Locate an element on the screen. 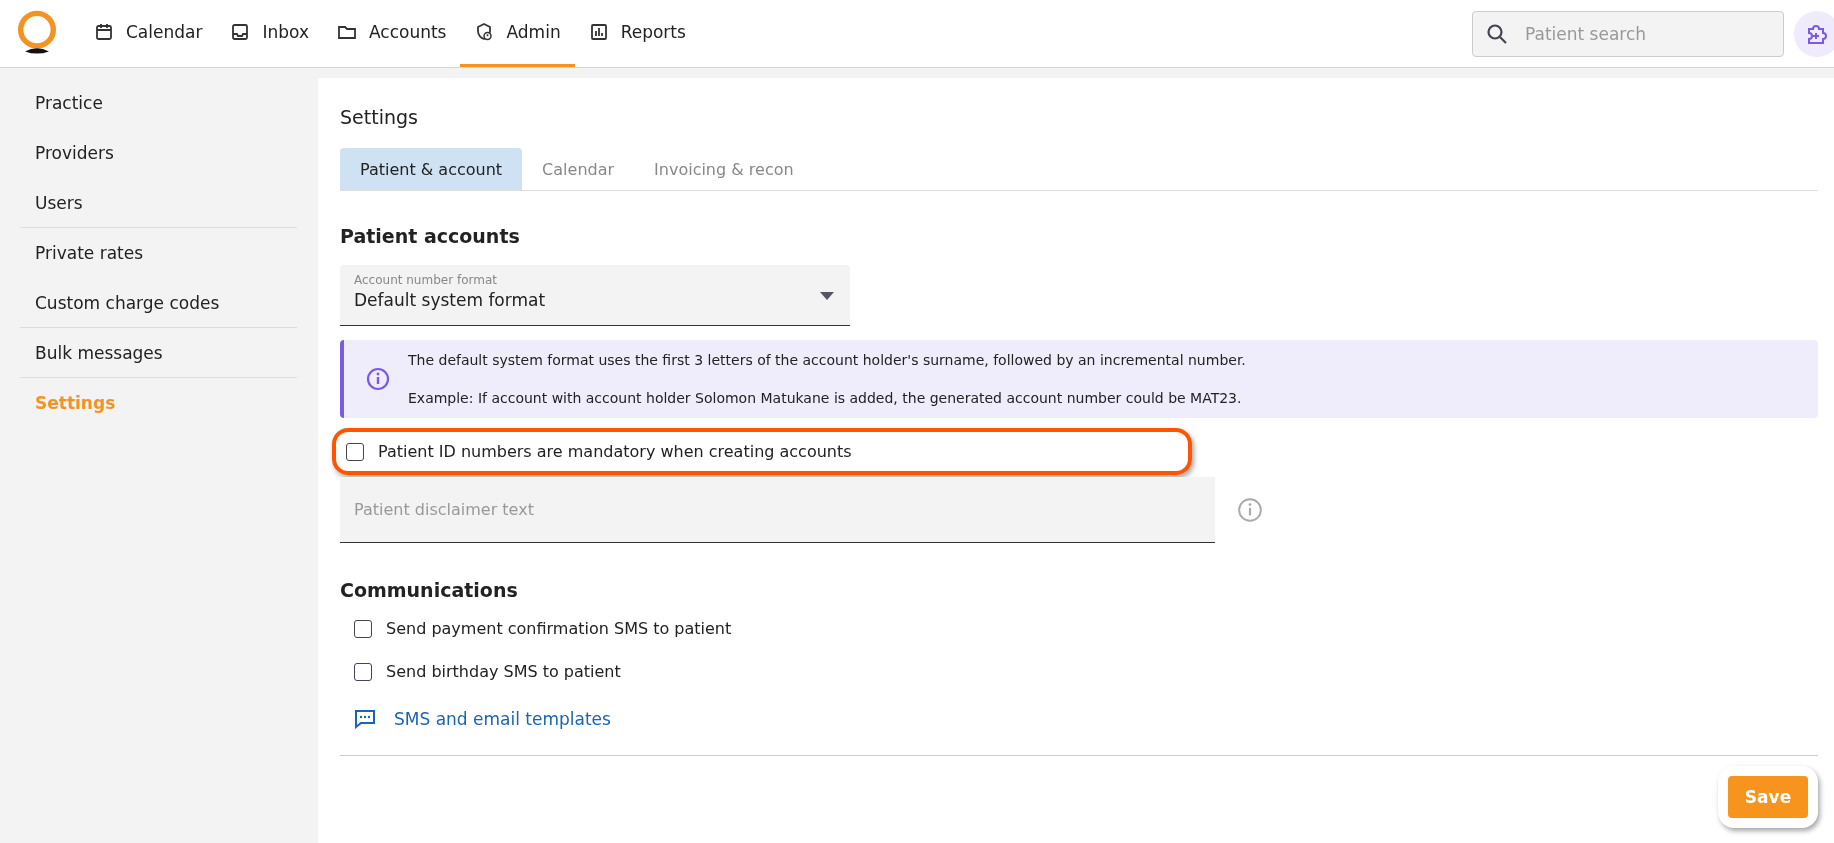  extension-button is located at coordinates (1814, 33).